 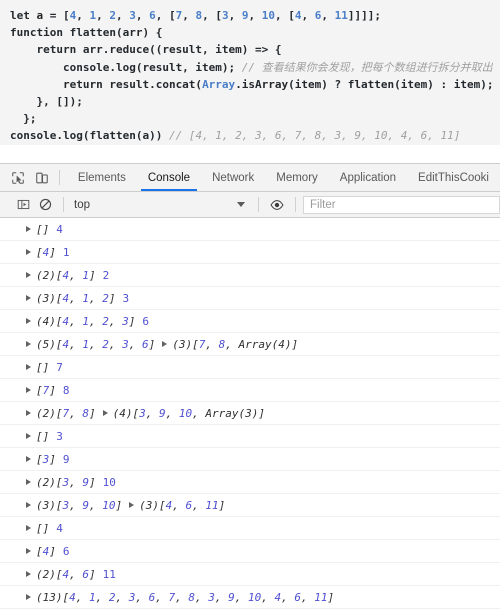 What do you see at coordinates (250, 118) in the screenshot?
I see `code-line: };` at bounding box center [250, 118].